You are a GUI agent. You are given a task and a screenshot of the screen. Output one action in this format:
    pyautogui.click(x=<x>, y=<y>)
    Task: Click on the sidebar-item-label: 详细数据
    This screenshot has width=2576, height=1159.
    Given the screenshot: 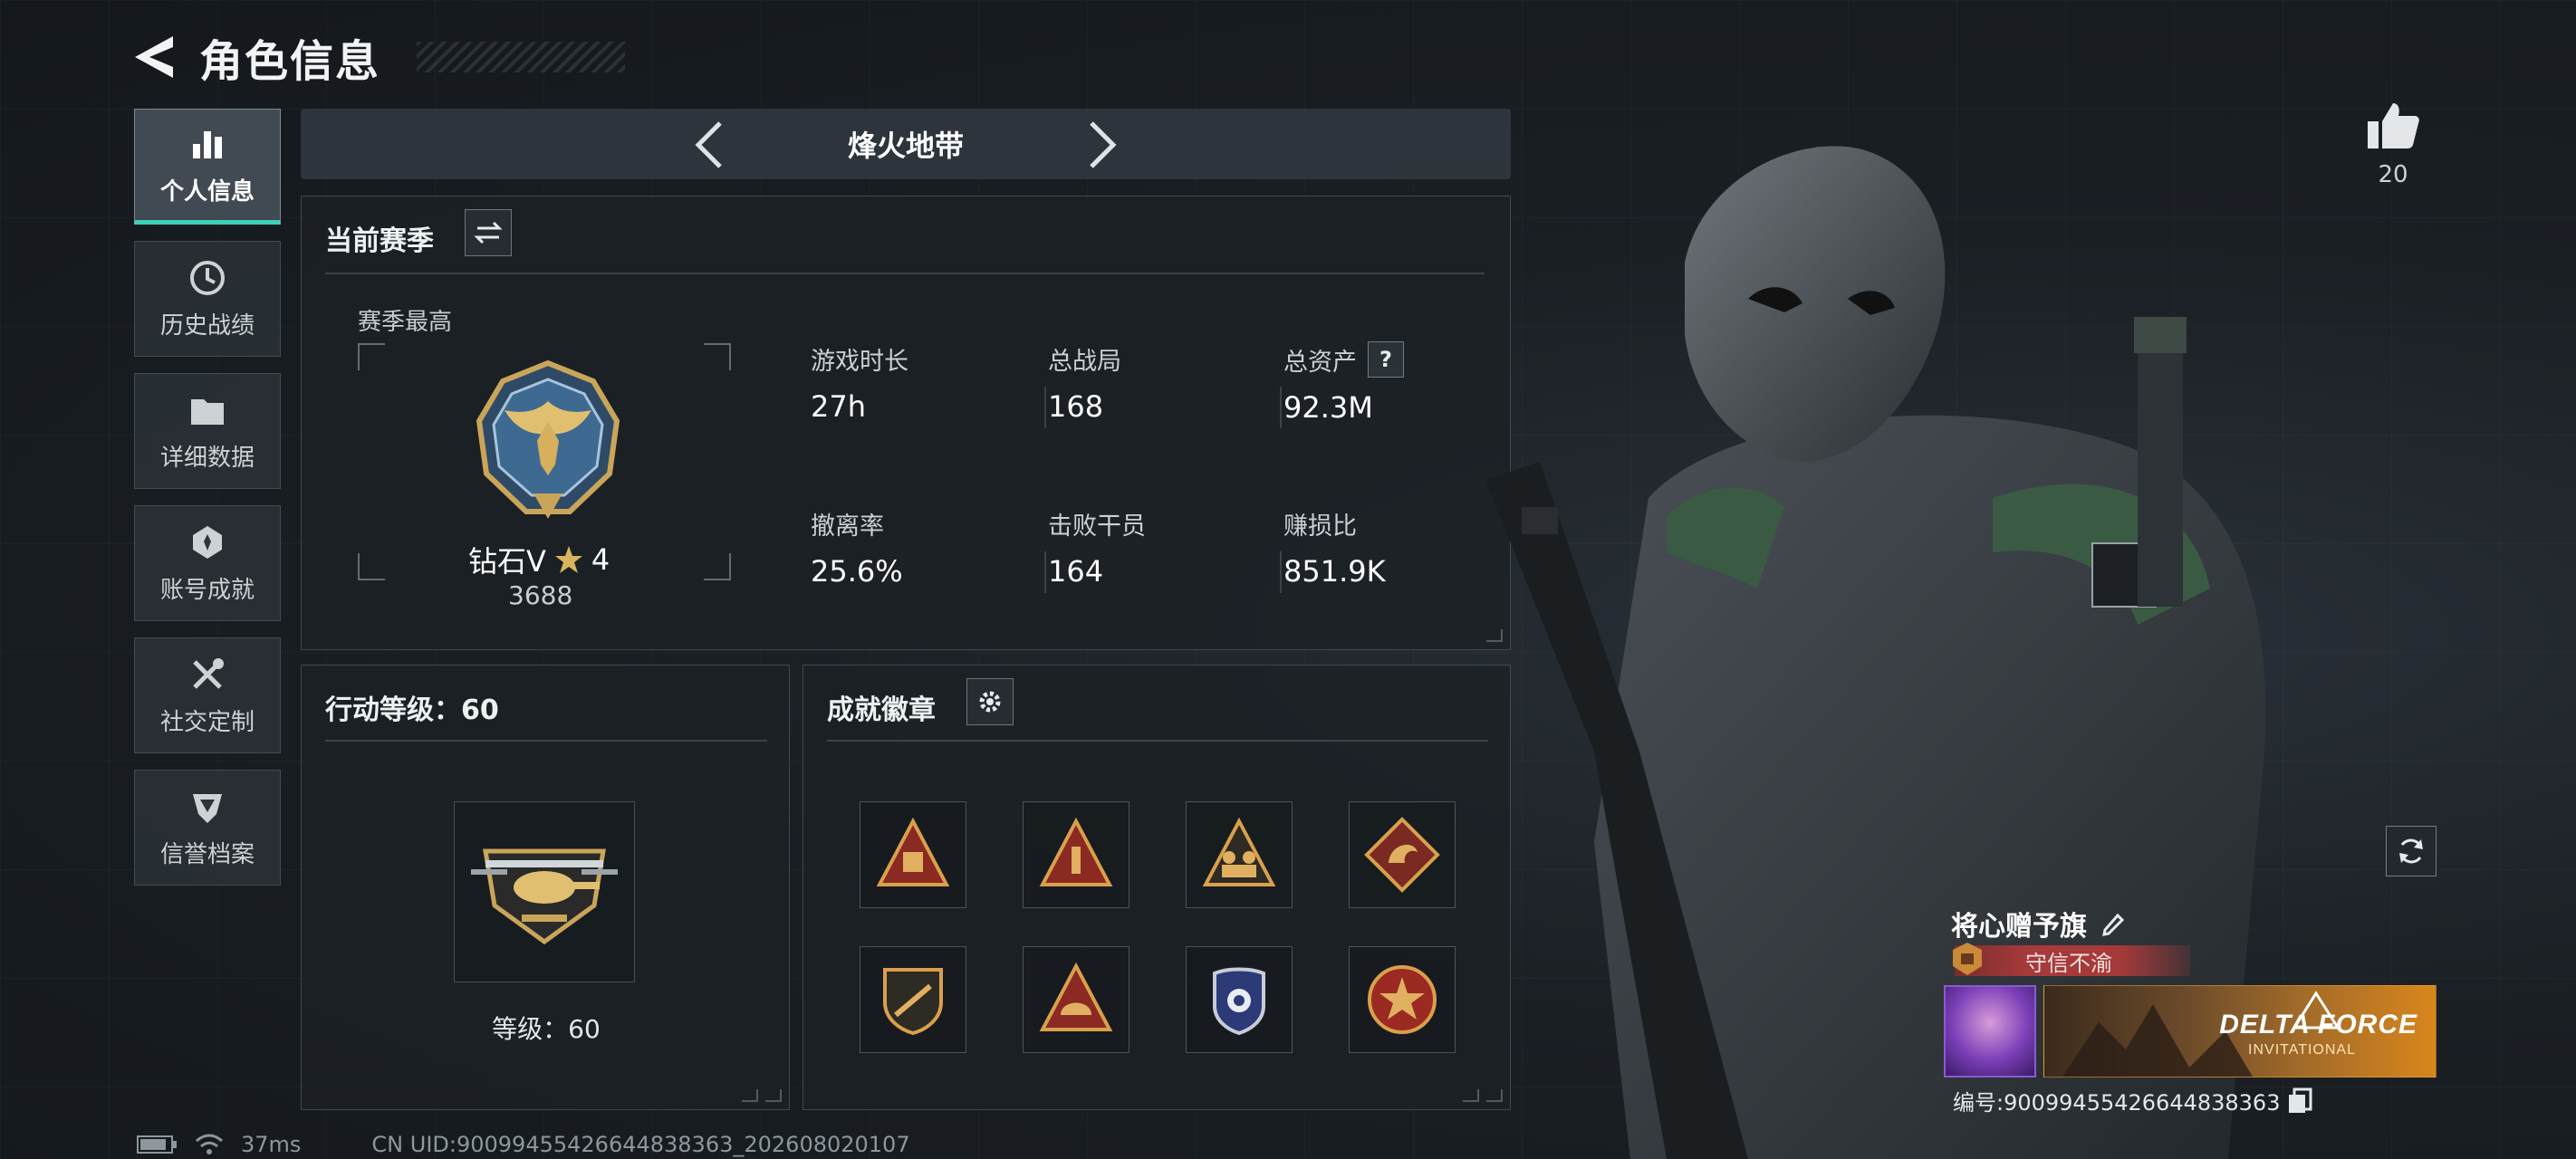 What is the action you would take?
    pyautogui.click(x=207, y=458)
    